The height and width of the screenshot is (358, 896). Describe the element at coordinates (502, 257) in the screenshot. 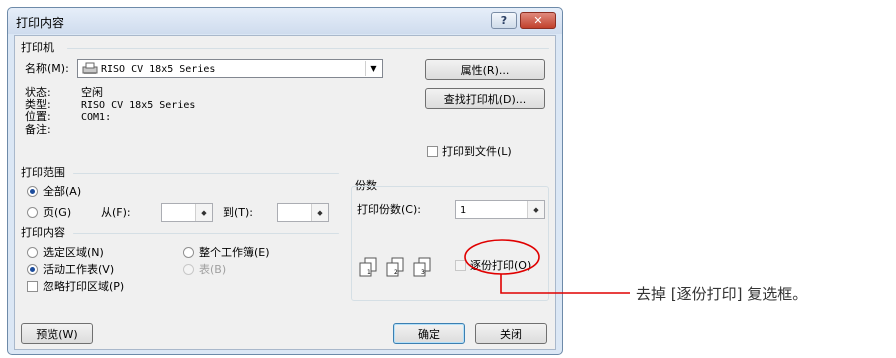

I see `highlight-ellipse` at that location.